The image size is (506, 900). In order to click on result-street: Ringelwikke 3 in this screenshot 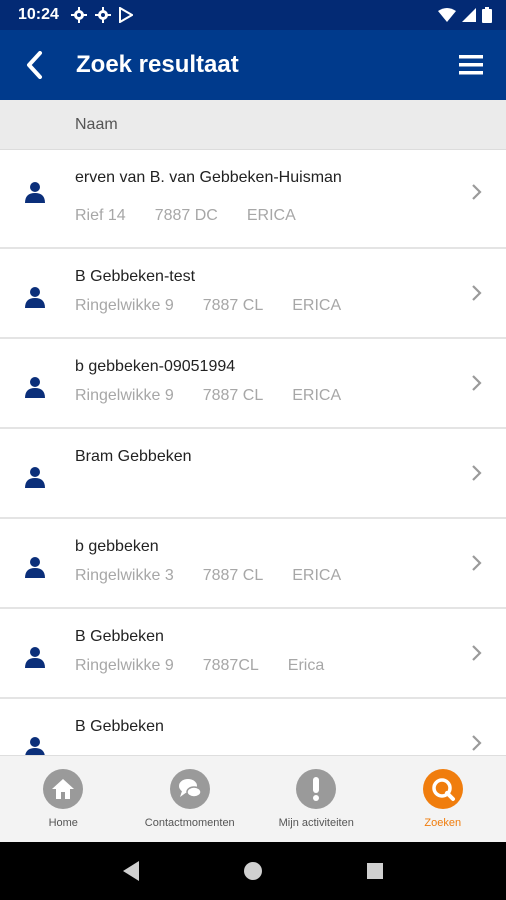, I will do `click(124, 575)`.